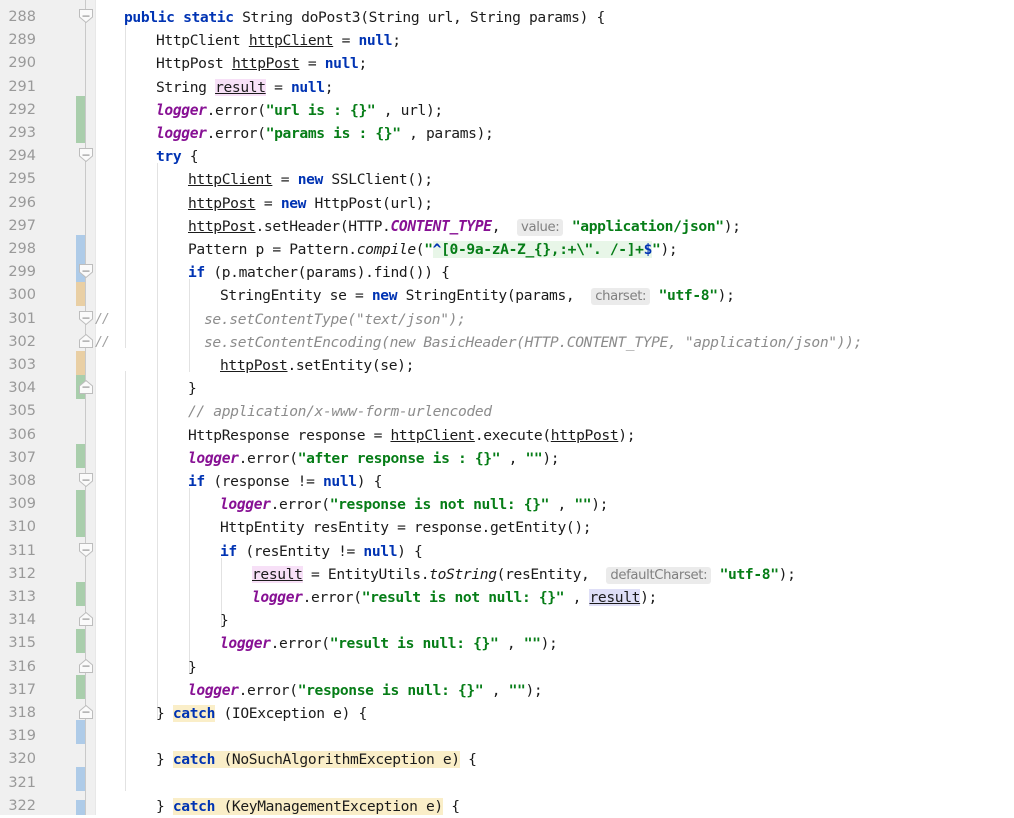 The image size is (1014, 818). Describe the element at coordinates (278, 40) in the screenshot. I see `code-line-289: HttpClient httpClient = null;` at that location.